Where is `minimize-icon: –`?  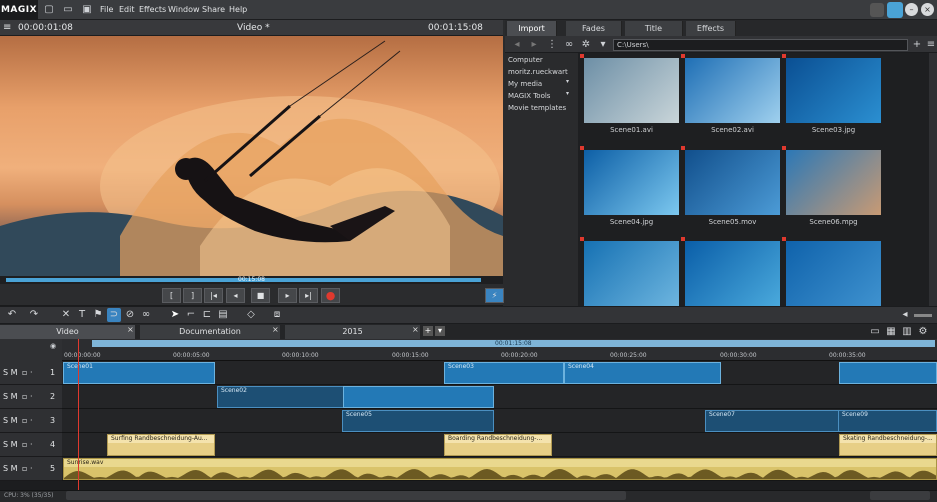
minimize-icon: – is located at coordinates (911, 9).